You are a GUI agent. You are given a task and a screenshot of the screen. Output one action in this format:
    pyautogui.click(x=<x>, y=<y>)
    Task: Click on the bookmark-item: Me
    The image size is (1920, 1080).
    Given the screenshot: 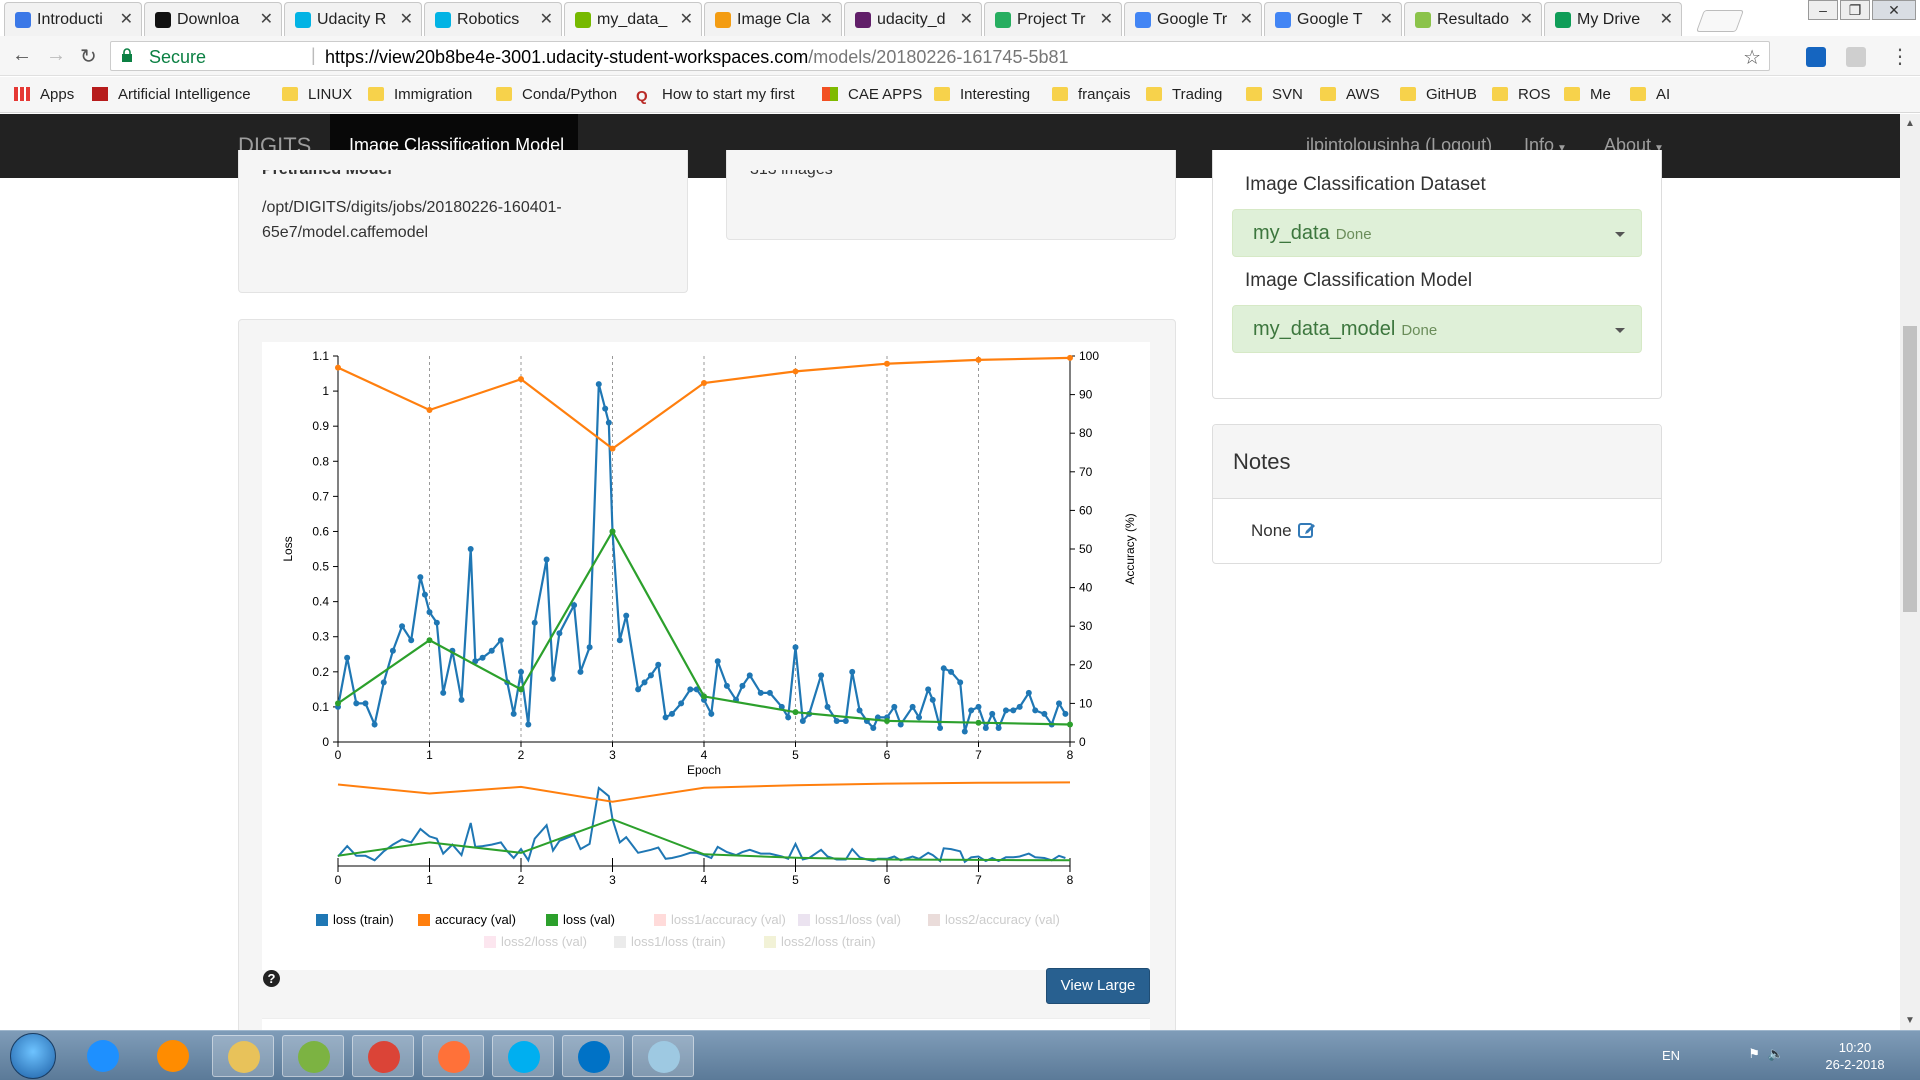 What is the action you would take?
    pyautogui.click(x=1587, y=94)
    